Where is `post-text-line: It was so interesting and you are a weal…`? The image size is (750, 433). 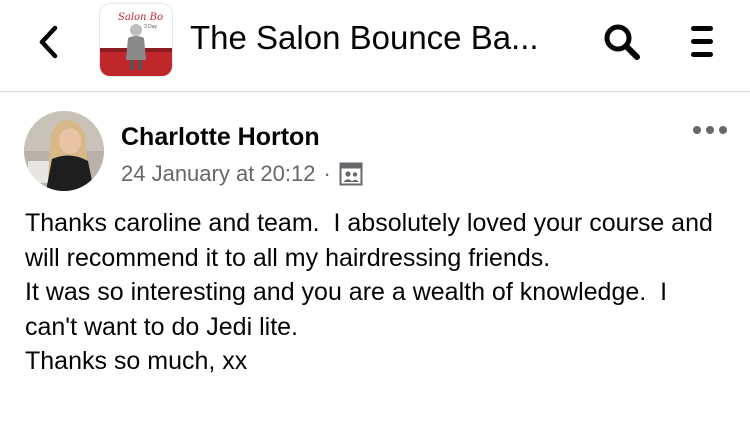
post-text-line: It was so interesting and you are a weal… is located at coordinates (349, 309).